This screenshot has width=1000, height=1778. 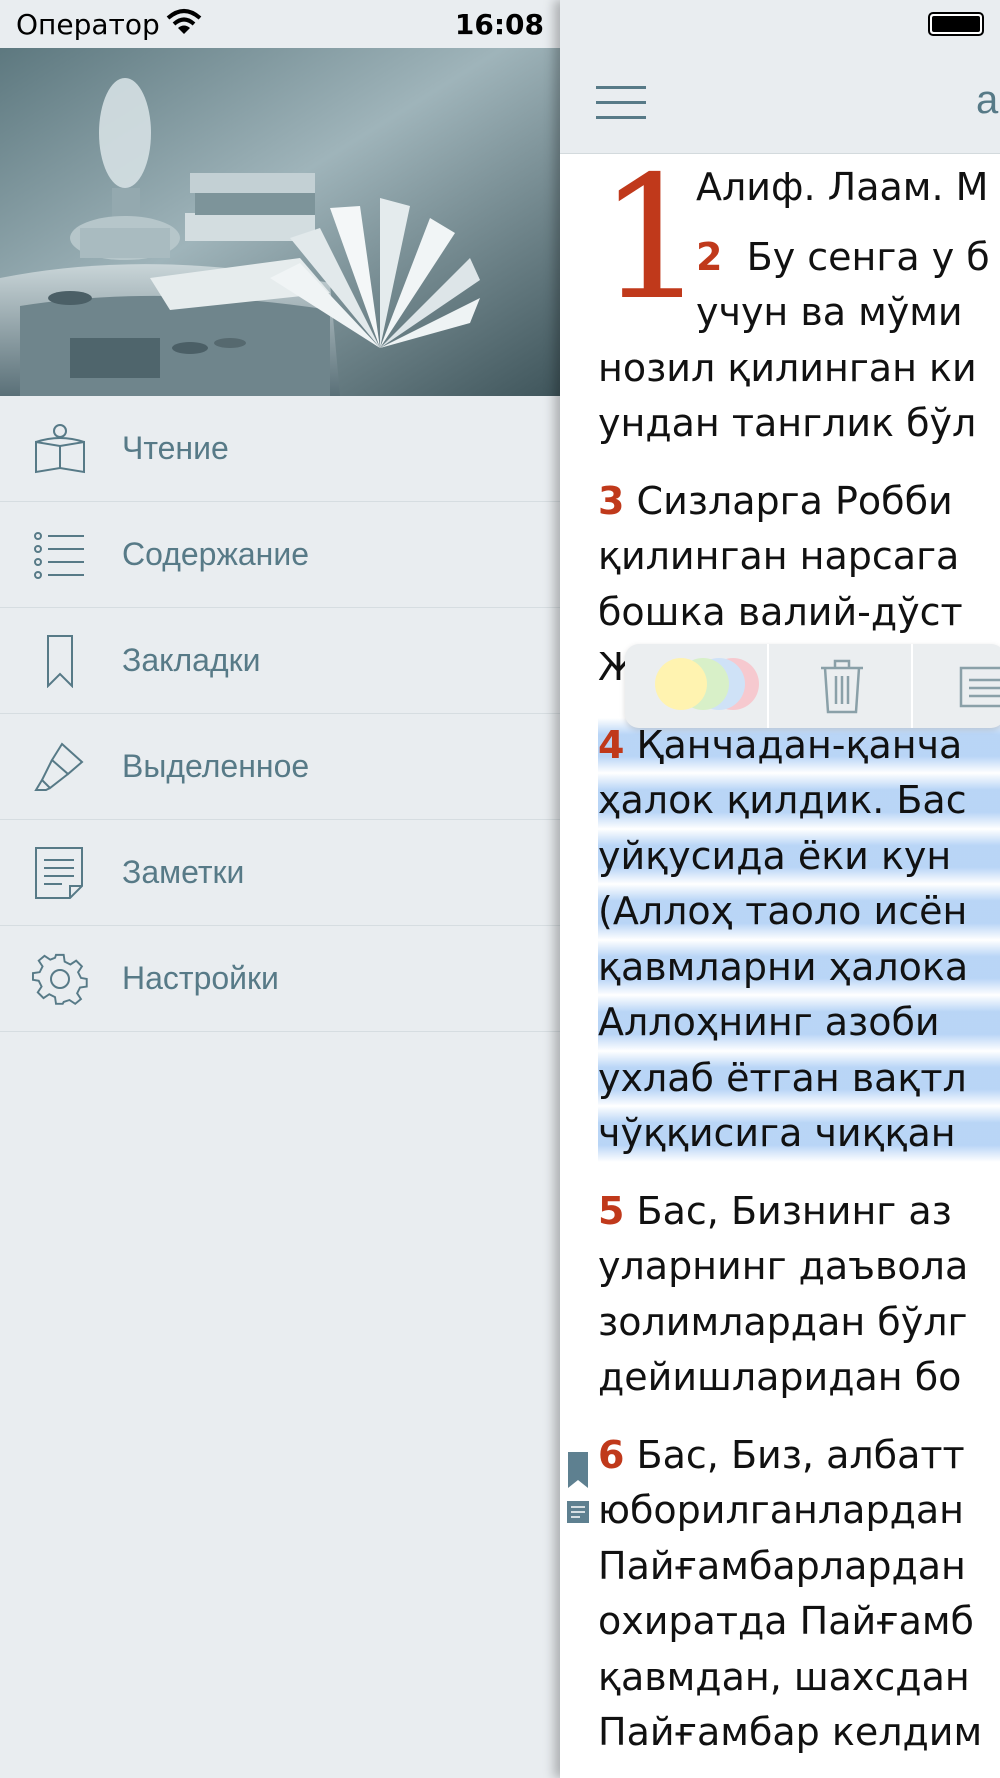 I want to click on bookmark-marker-icon, so click(x=578, y=1472).